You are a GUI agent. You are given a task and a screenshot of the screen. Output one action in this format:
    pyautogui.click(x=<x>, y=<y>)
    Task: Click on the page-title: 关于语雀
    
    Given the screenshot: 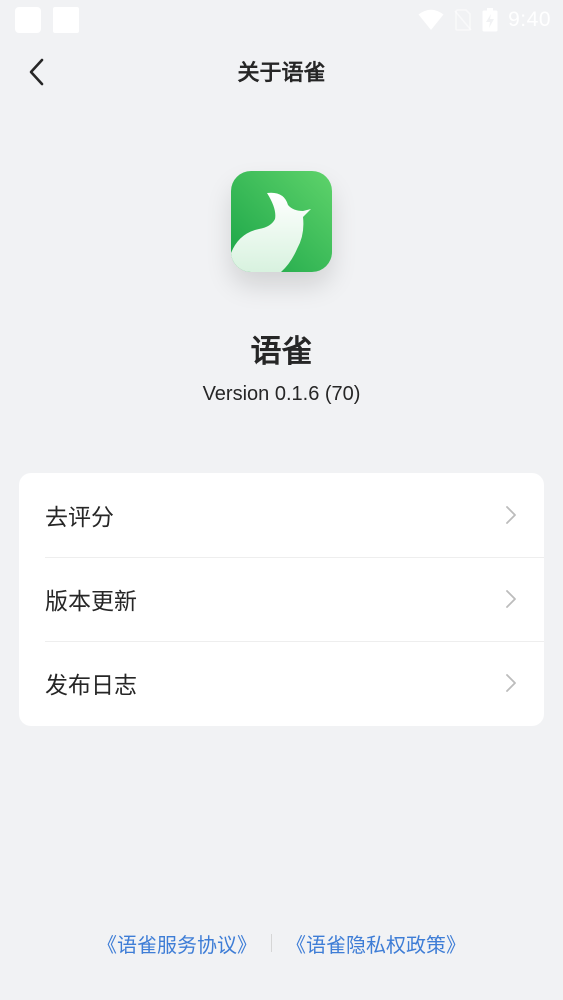 What is the action you would take?
    pyautogui.click(x=281, y=73)
    